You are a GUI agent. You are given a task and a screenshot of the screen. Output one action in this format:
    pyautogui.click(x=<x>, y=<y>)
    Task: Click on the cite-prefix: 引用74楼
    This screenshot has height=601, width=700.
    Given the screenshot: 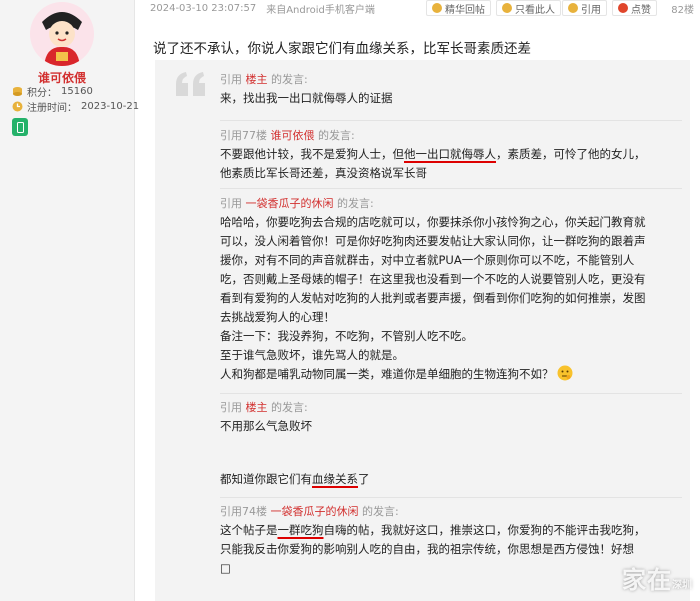 What is the action you would take?
    pyautogui.click(x=245, y=511)
    